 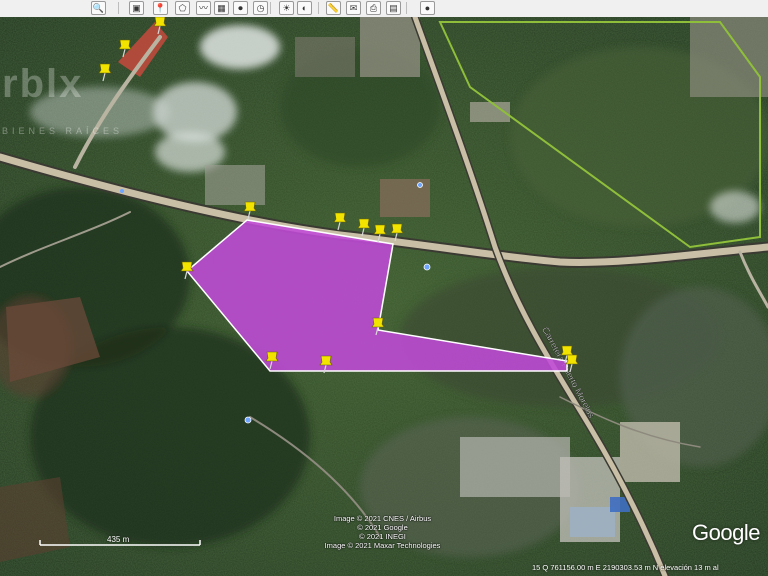 What do you see at coordinates (221, 8) in the screenshot?
I see `image-overlay-icon: ▦` at bounding box center [221, 8].